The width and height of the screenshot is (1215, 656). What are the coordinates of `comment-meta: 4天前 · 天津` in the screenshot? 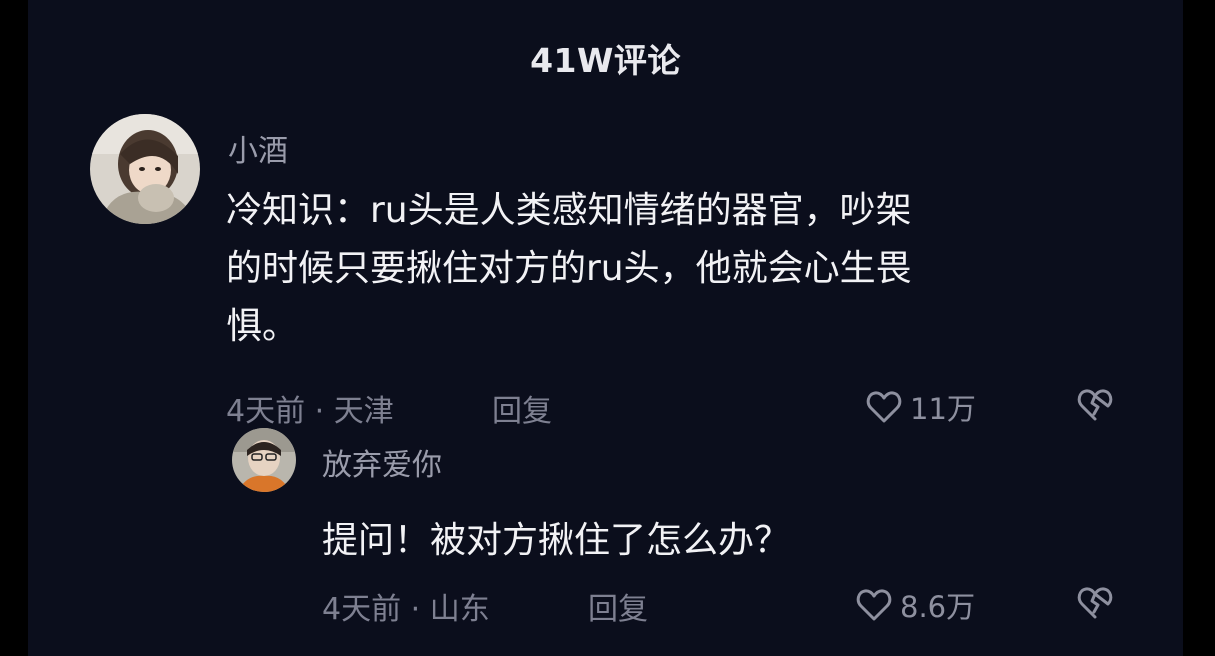 It's located at (310, 411).